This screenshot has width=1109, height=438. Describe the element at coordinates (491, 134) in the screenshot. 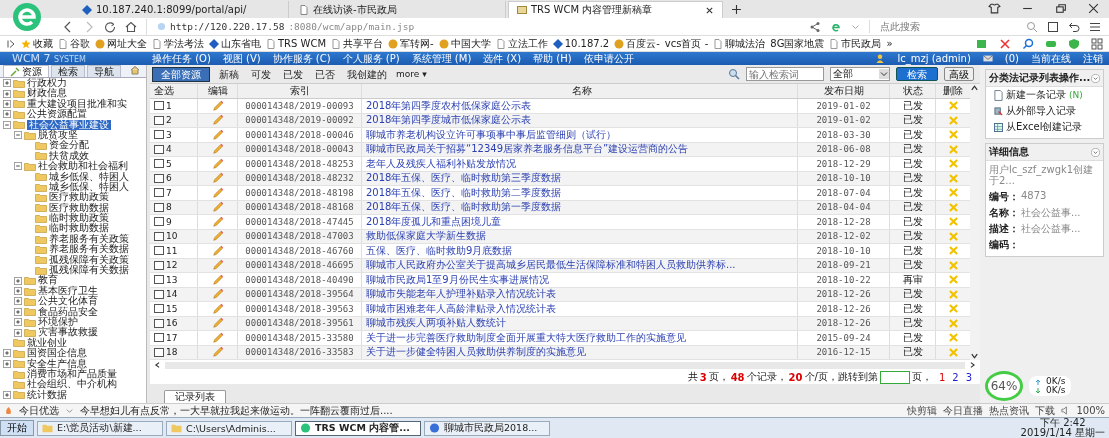

I see `title-link: 聊城市养老机构设立许可事项事中事后监管细则（试行）` at that location.